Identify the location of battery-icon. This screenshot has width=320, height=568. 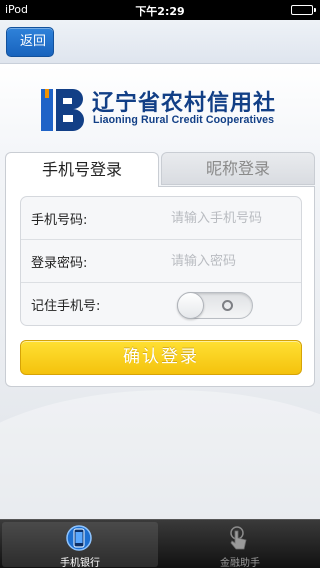
(303, 10).